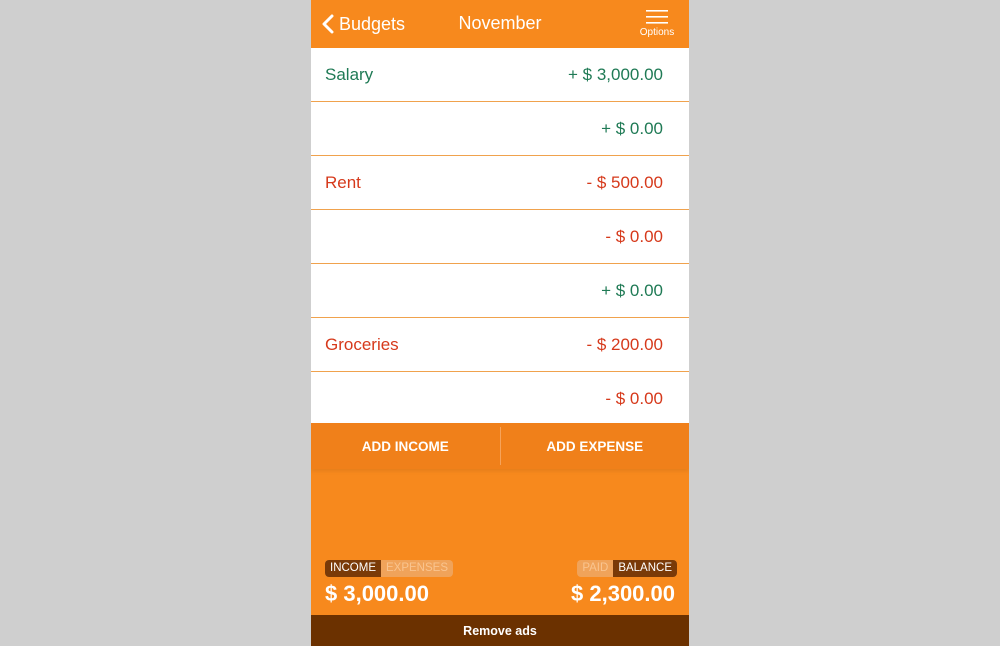 The width and height of the screenshot is (1000, 646). I want to click on transaction-row: Salary + $ 3,000.00, so click(500, 75).